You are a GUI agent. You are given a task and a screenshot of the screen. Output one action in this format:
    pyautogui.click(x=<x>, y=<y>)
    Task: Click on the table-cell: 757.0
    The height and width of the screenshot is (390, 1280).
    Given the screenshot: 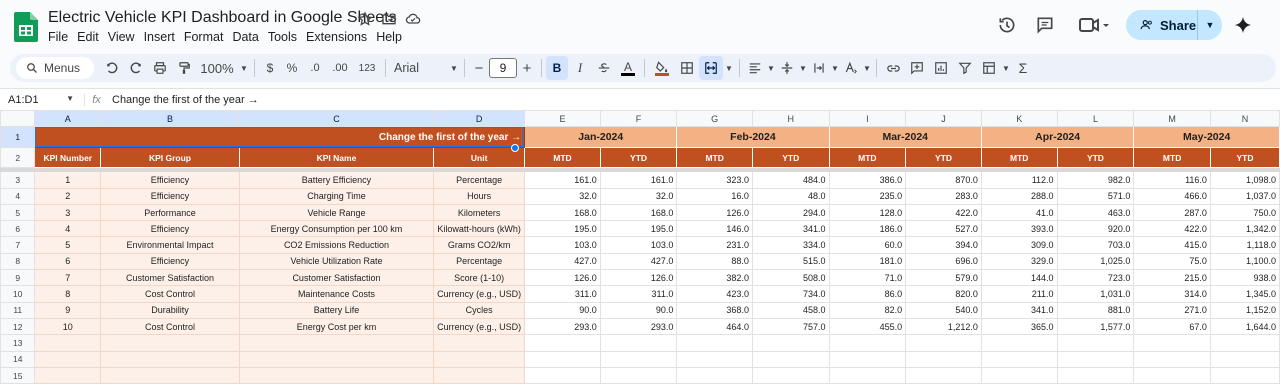 What is the action you would take?
    pyautogui.click(x=790, y=326)
    